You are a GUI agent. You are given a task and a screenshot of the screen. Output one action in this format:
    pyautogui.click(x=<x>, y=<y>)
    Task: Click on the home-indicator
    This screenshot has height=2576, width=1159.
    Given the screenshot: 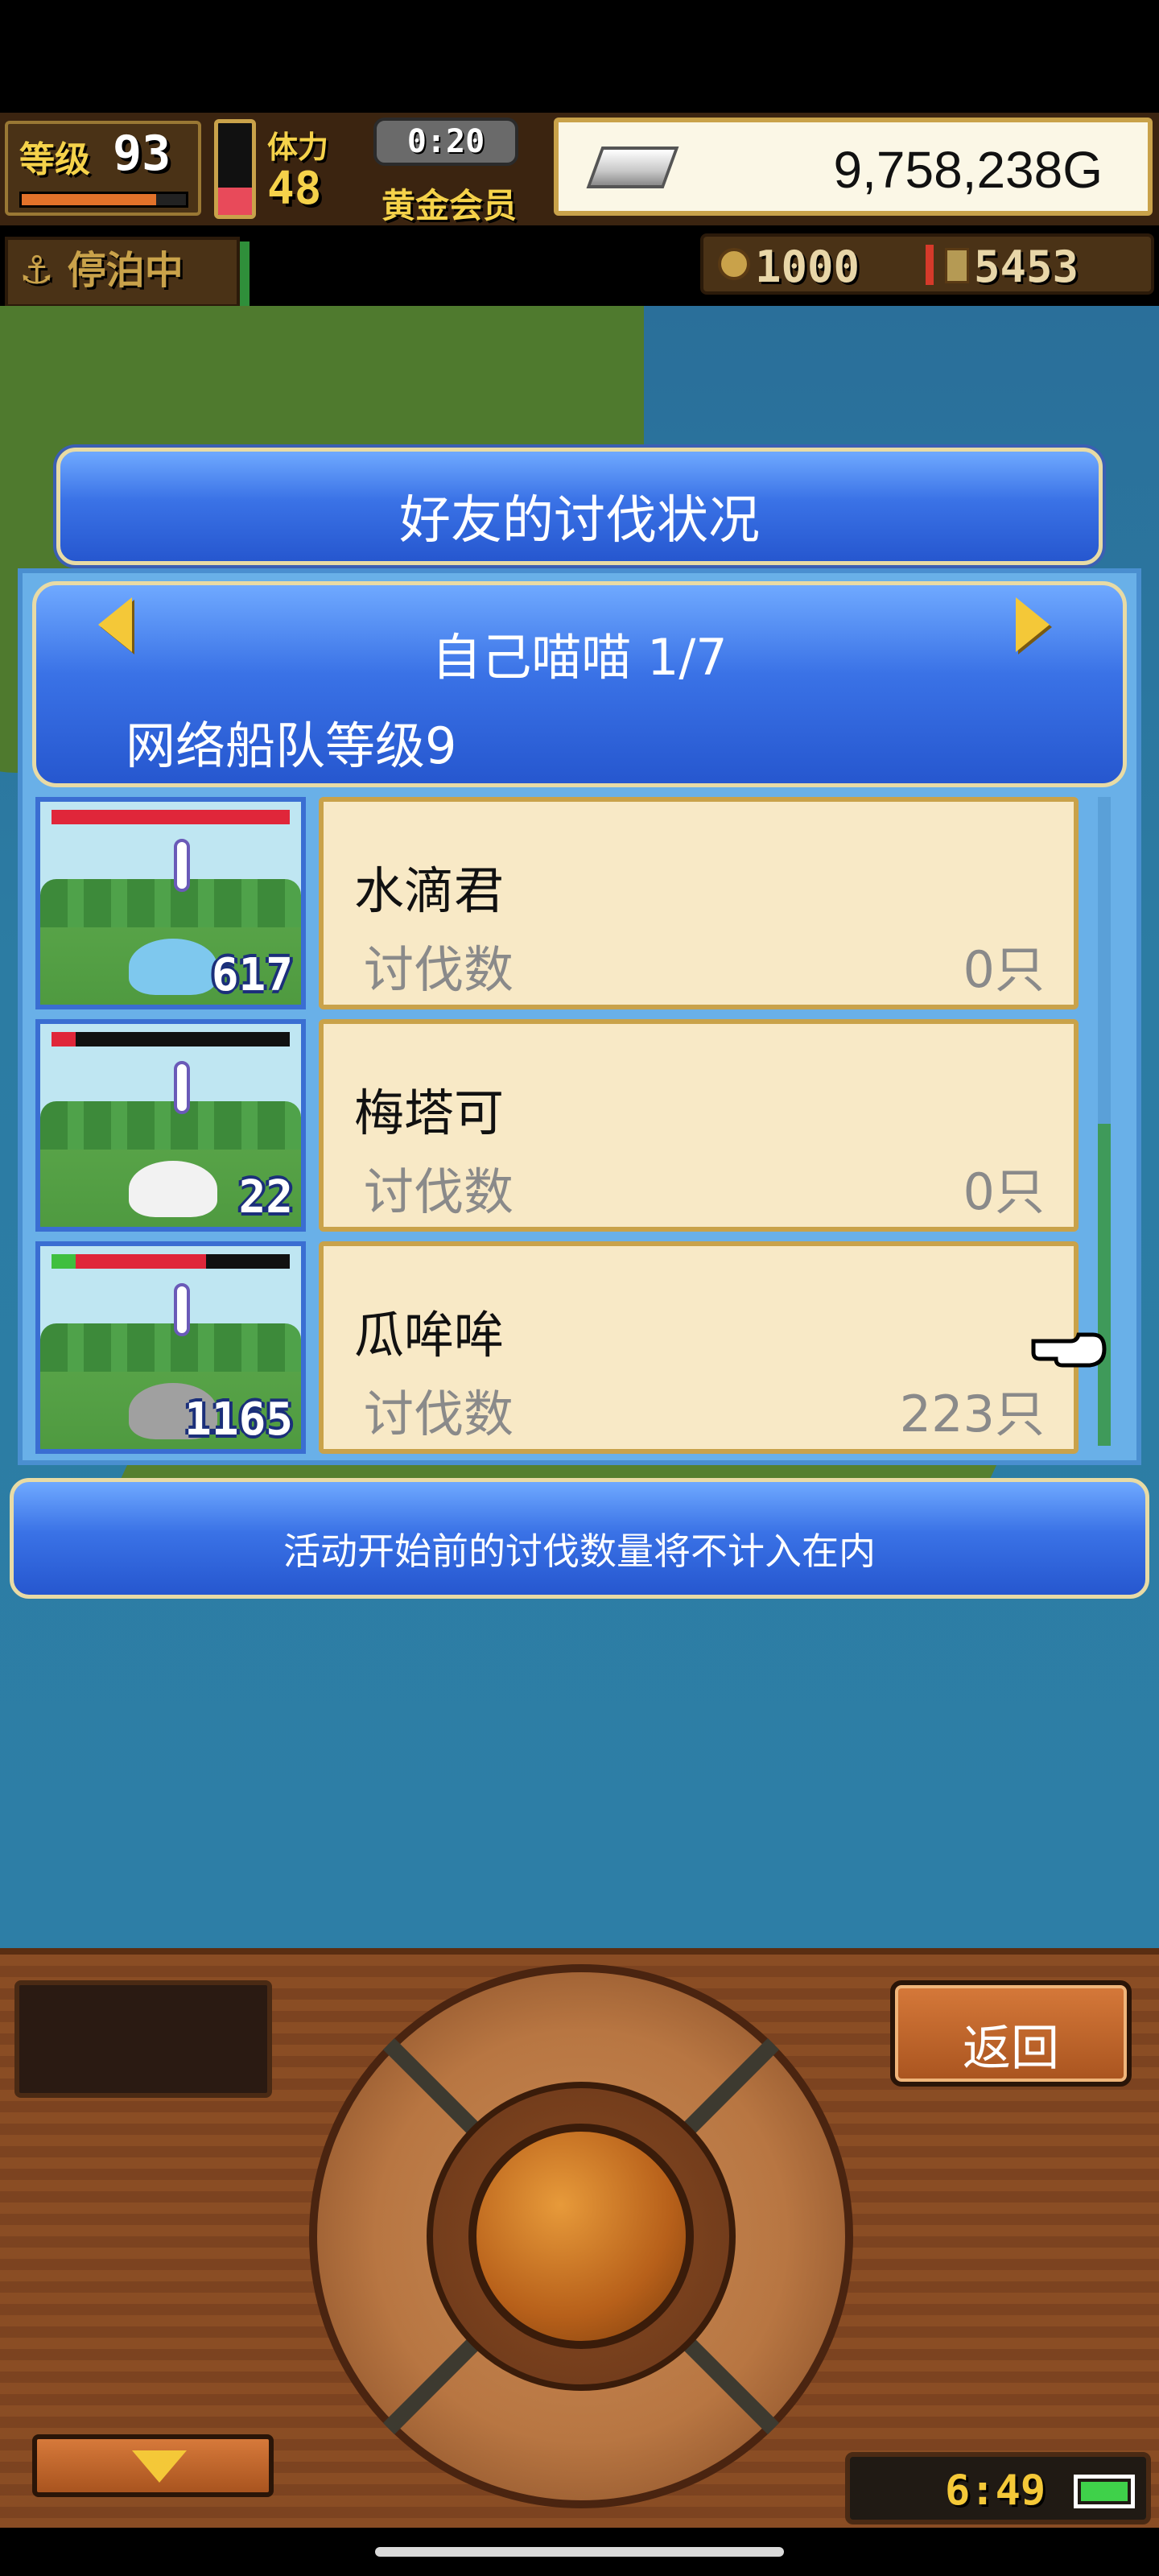 What is the action you would take?
    pyautogui.click(x=579, y=2552)
    